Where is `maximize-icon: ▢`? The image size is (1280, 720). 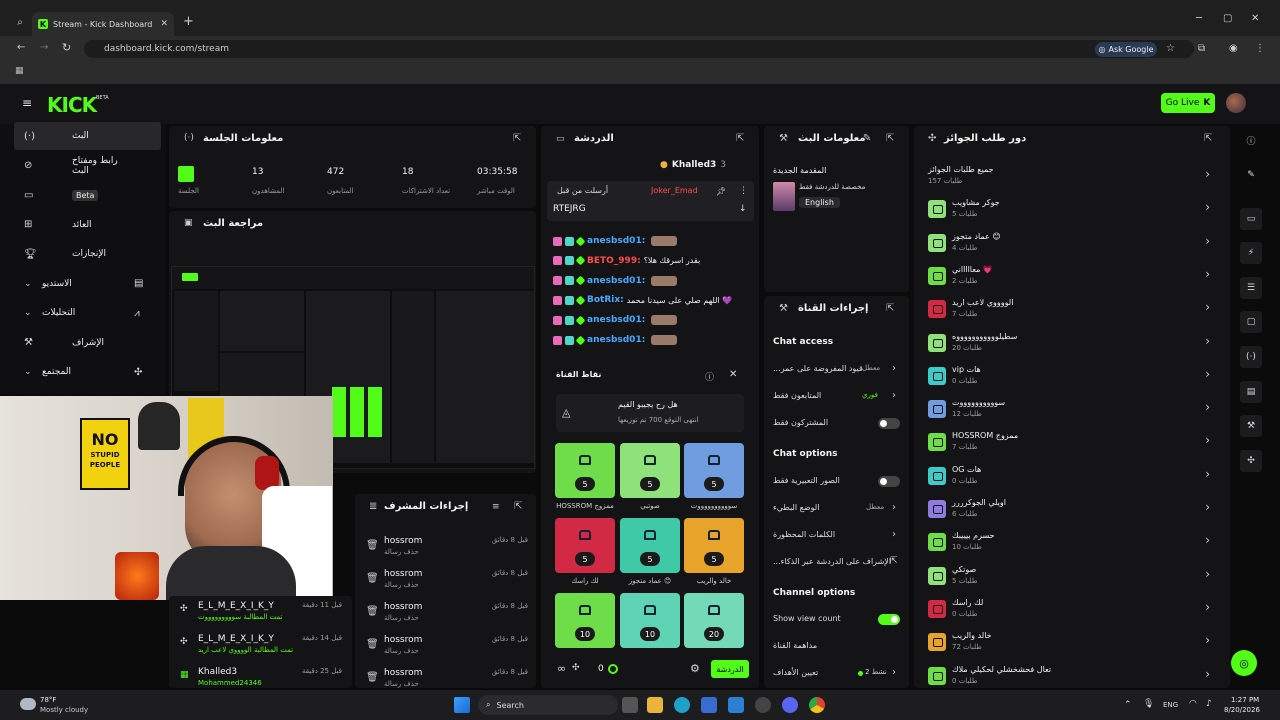
maximize-icon: ▢ is located at coordinates (1227, 18).